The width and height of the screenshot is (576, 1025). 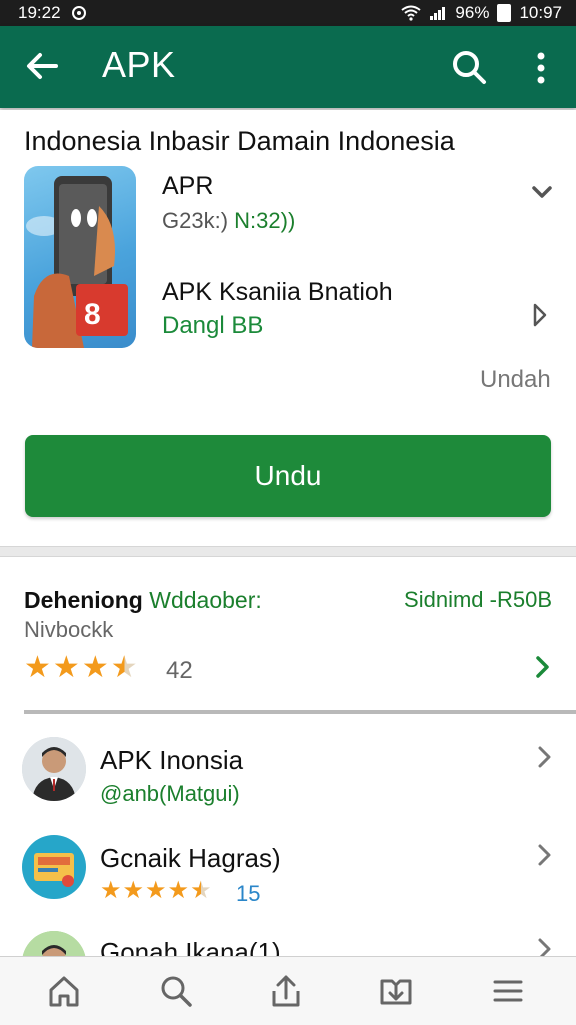 What do you see at coordinates (542, 192) in the screenshot?
I see `chevron-down-icon` at bounding box center [542, 192].